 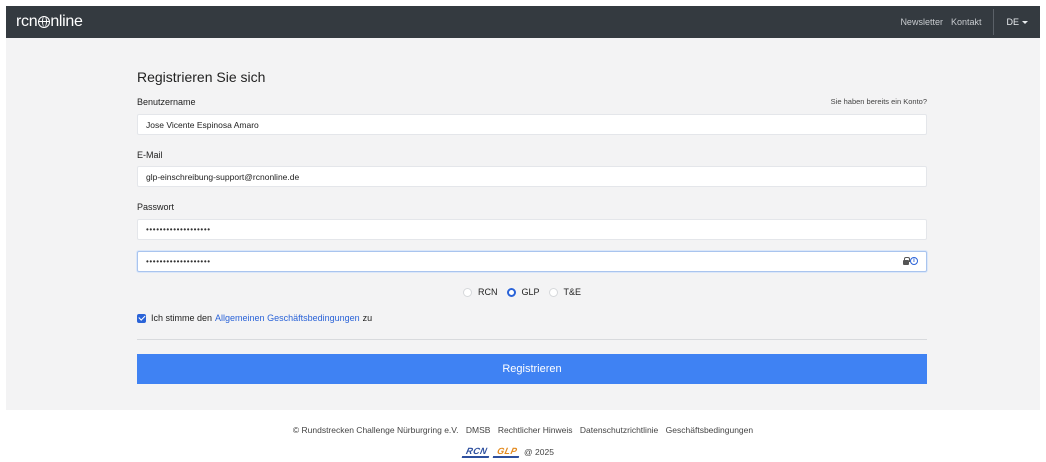 I want to click on language-dropdown: DE, so click(x=1017, y=22).